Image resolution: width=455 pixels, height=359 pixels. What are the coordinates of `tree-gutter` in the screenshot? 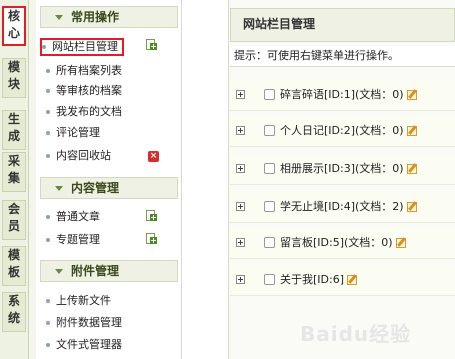 It's located at (208, 179).